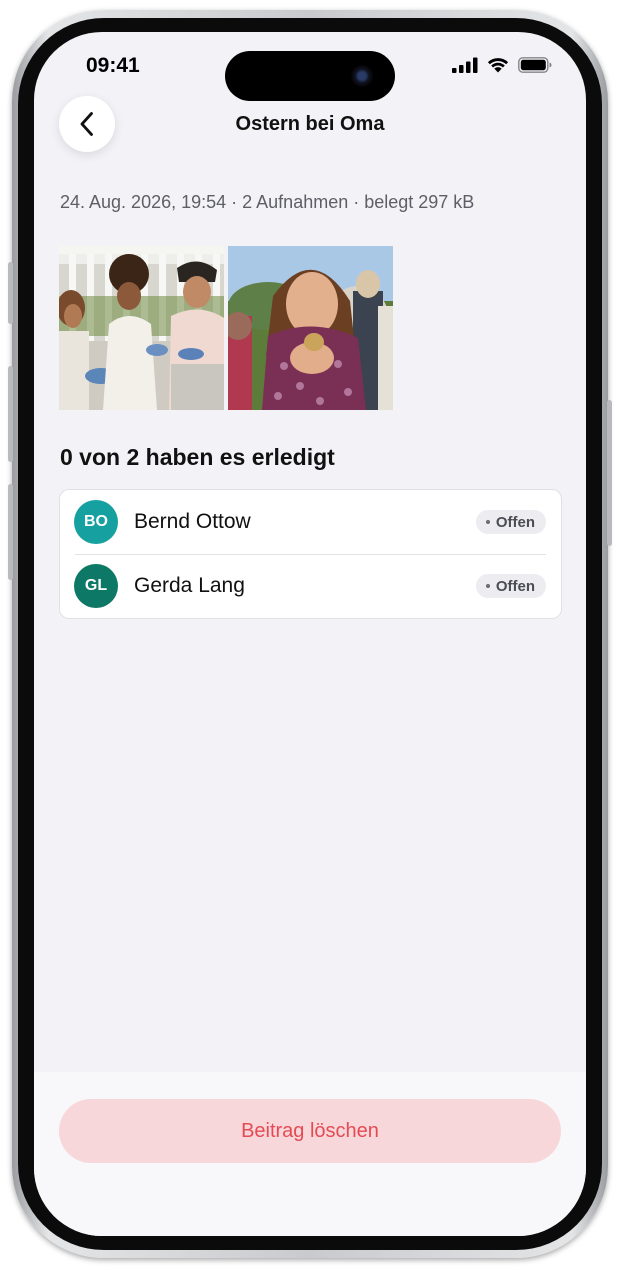 This screenshot has width=620, height=1268. Describe the element at coordinates (310, 586) in the screenshot. I see `list-item: GL Gerda Lang Offen` at that location.